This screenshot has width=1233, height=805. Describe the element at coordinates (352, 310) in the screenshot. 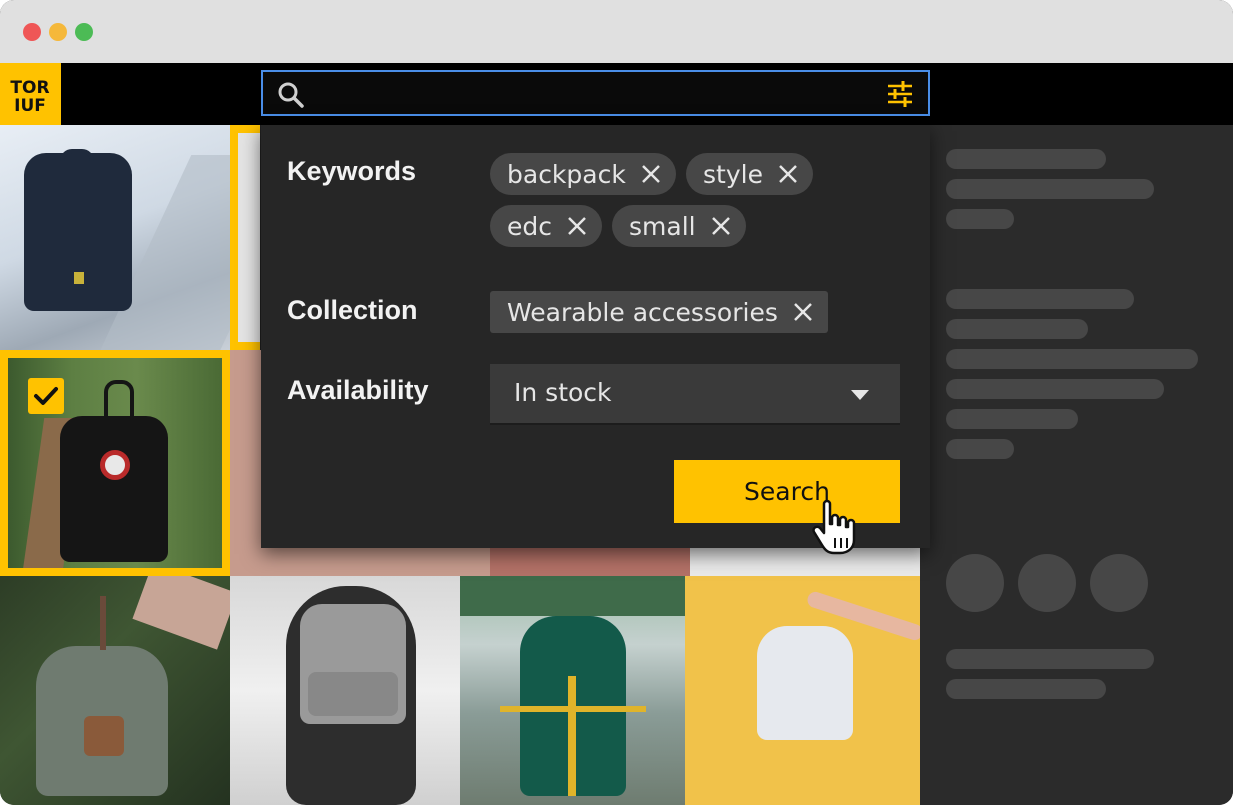

I see `collection-label: Collection` at that location.